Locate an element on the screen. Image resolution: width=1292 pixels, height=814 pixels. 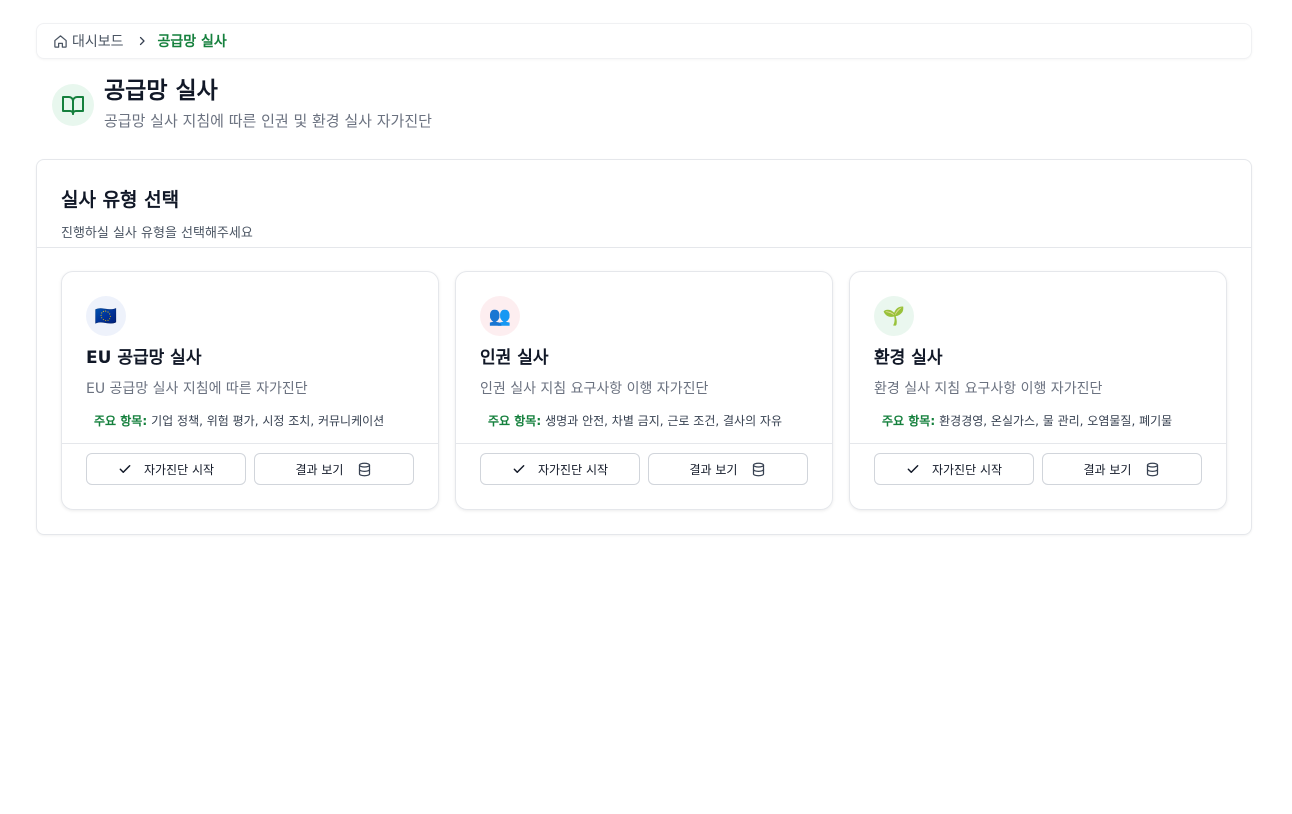
page-title: 공급망 실사 is located at coordinates (161, 91).